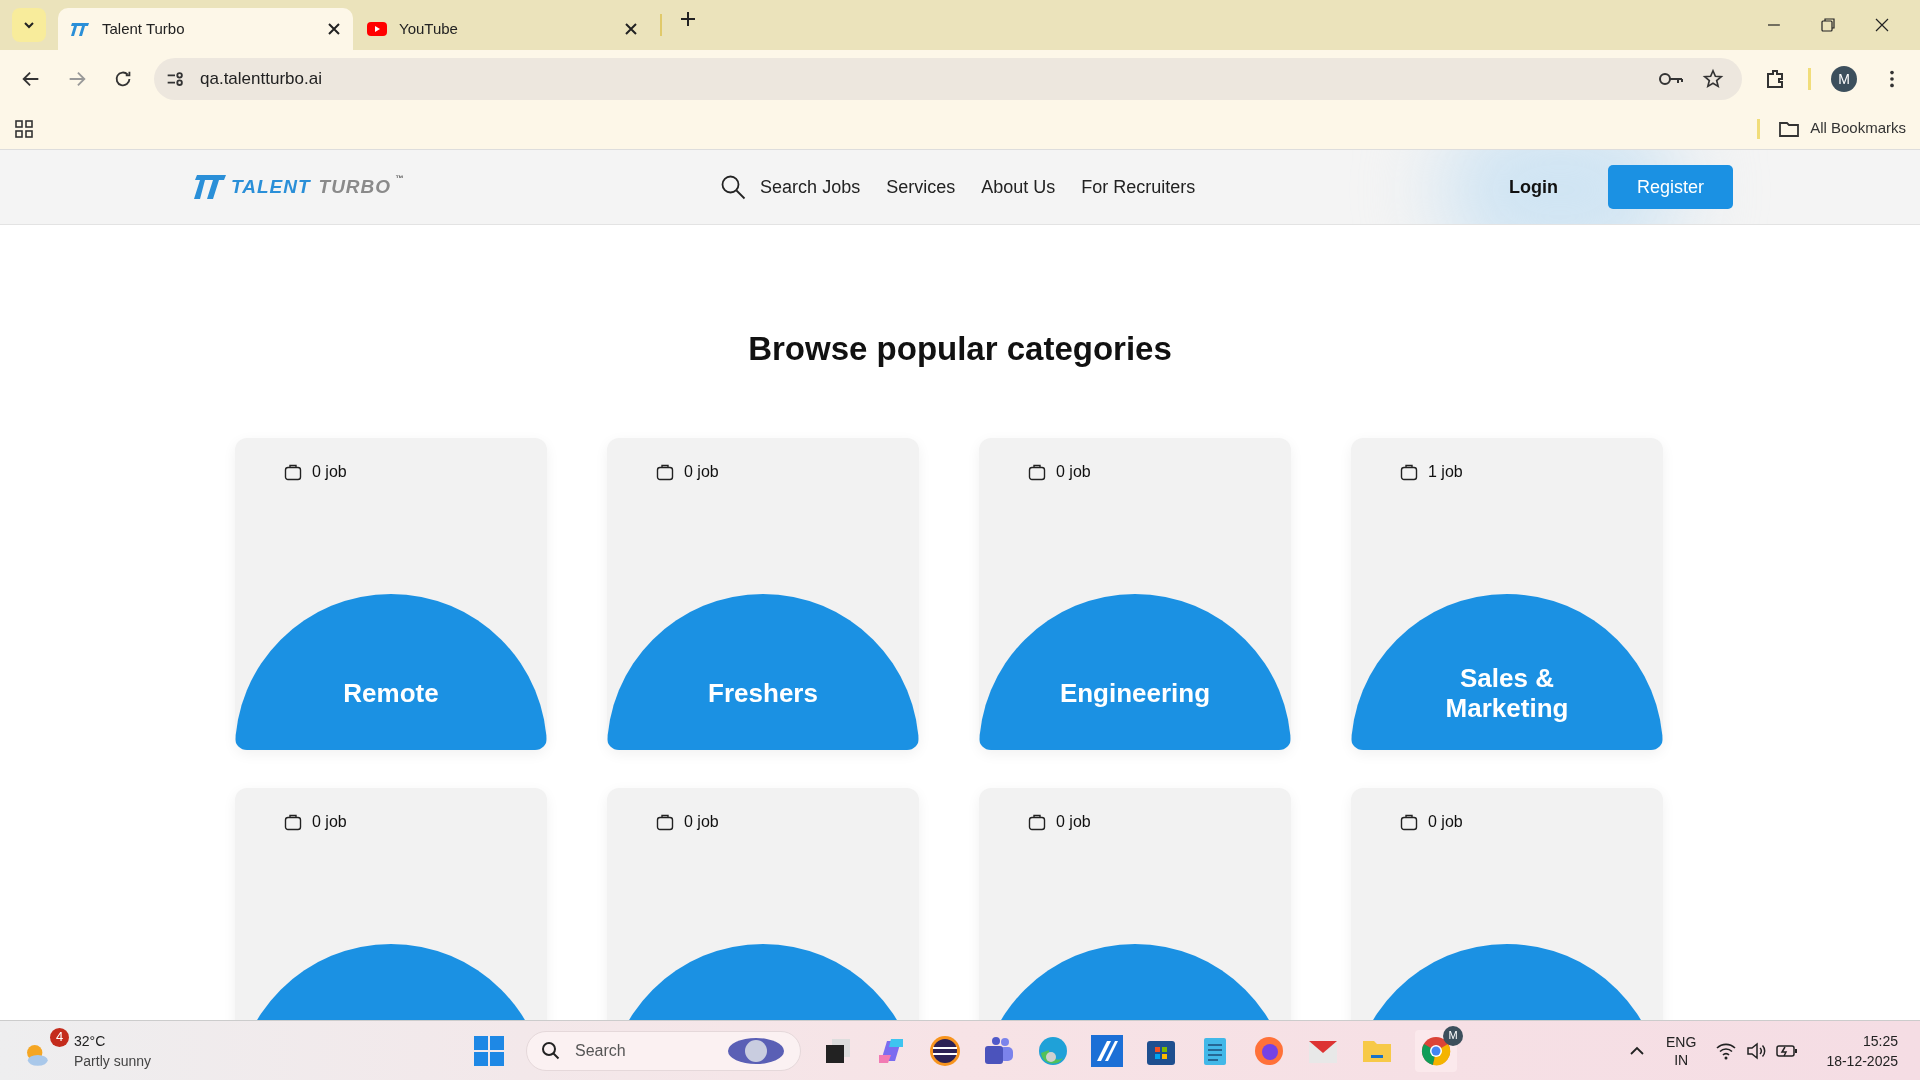 The width and height of the screenshot is (1920, 1080). What do you see at coordinates (355, 186) in the screenshot?
I see `logo-text: TURBO` at bounding box center [355, 186].